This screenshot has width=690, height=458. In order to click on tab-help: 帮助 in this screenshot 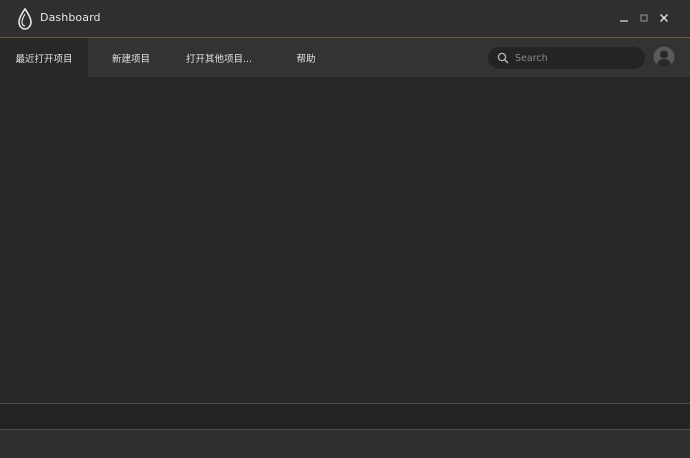, I will do `click(306, 57)`.